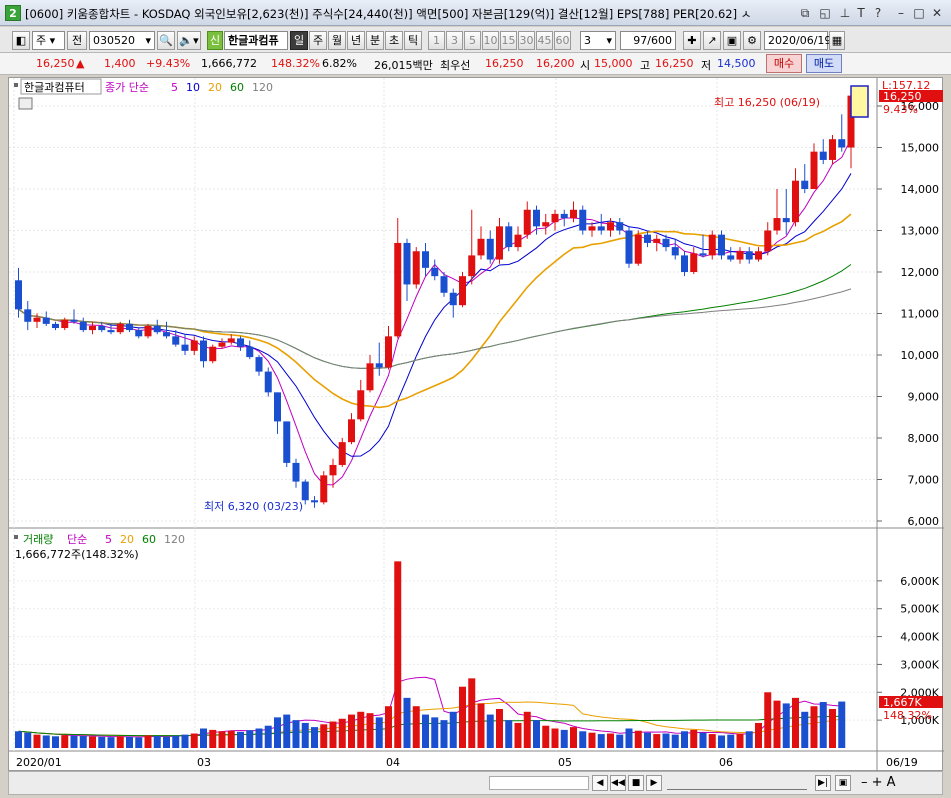 This screenshot has width=951, height=798. What do you see at coordinates (174, 539) in the screenshot?
I see `volume-ma-period-120: 120` at bounding box center [174, 539].